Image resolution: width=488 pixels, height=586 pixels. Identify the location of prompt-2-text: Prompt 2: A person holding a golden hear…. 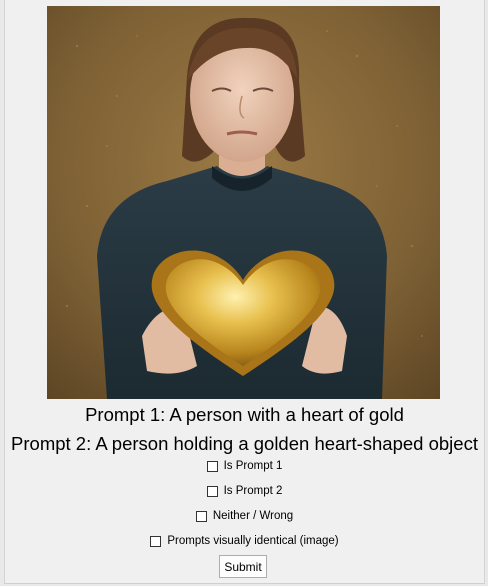
(244, 443).